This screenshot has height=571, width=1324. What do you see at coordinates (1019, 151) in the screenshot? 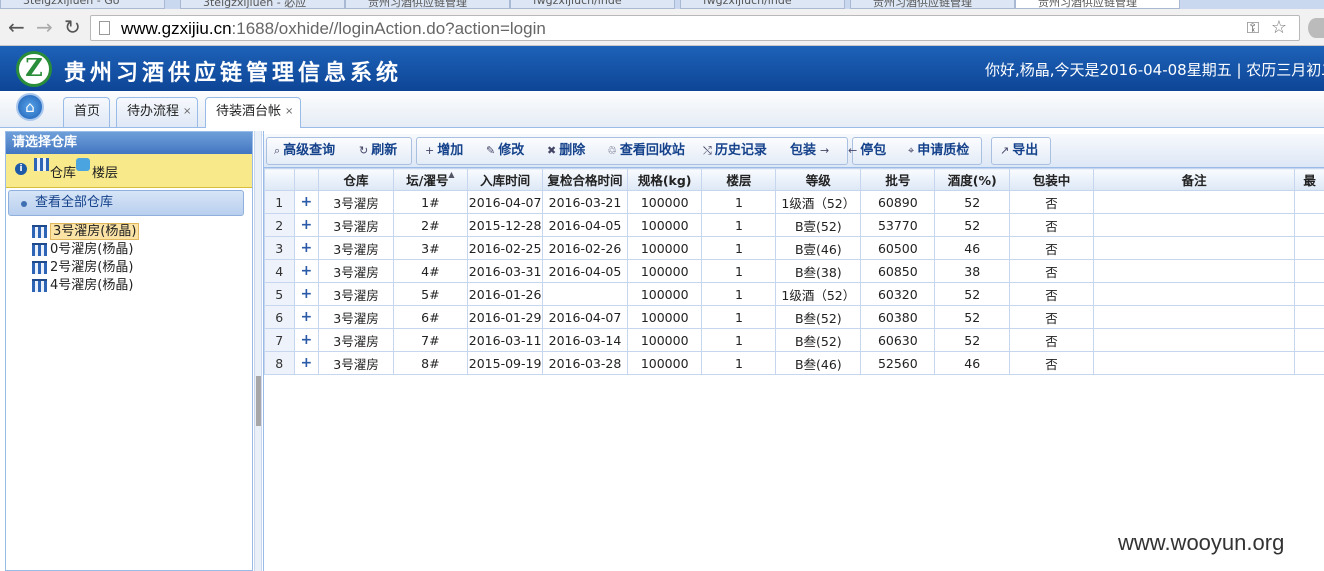
I see `export-button: ↗ 导出` at bounding box center [1019, 151].